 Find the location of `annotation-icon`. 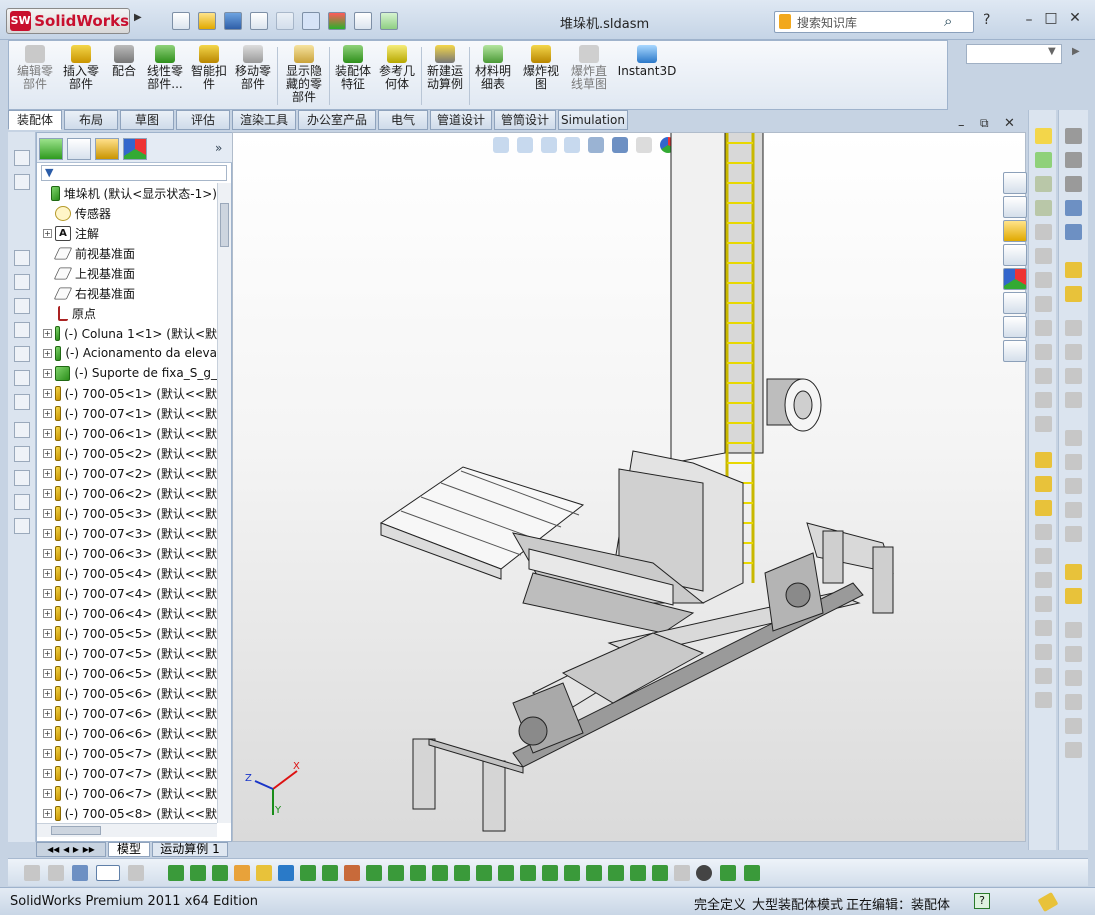

annotation-icon is located at coordinates (1043, 484).